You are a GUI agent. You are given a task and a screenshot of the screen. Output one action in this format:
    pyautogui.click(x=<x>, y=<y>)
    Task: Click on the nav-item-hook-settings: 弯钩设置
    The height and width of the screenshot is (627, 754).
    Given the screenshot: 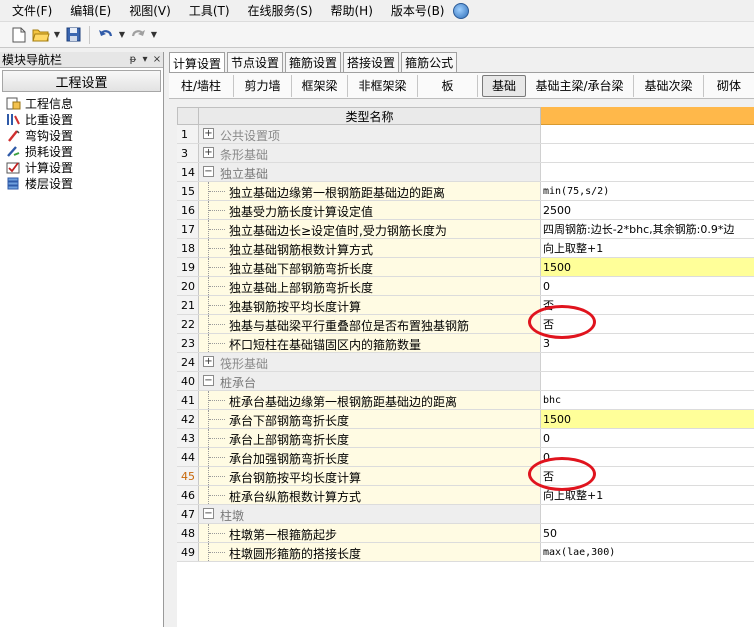 What is the action you would take?
    pyautogui.click(x=81, y=135)
    